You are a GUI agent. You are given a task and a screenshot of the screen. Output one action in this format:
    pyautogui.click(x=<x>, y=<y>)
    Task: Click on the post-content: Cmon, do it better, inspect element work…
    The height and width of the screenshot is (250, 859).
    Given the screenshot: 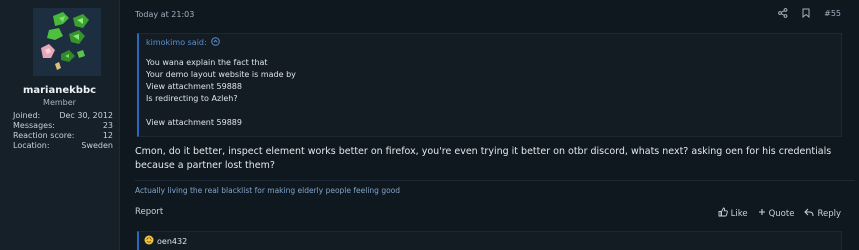 What is the action you would take?
    pyautogui.click(x=483, y=158)
    